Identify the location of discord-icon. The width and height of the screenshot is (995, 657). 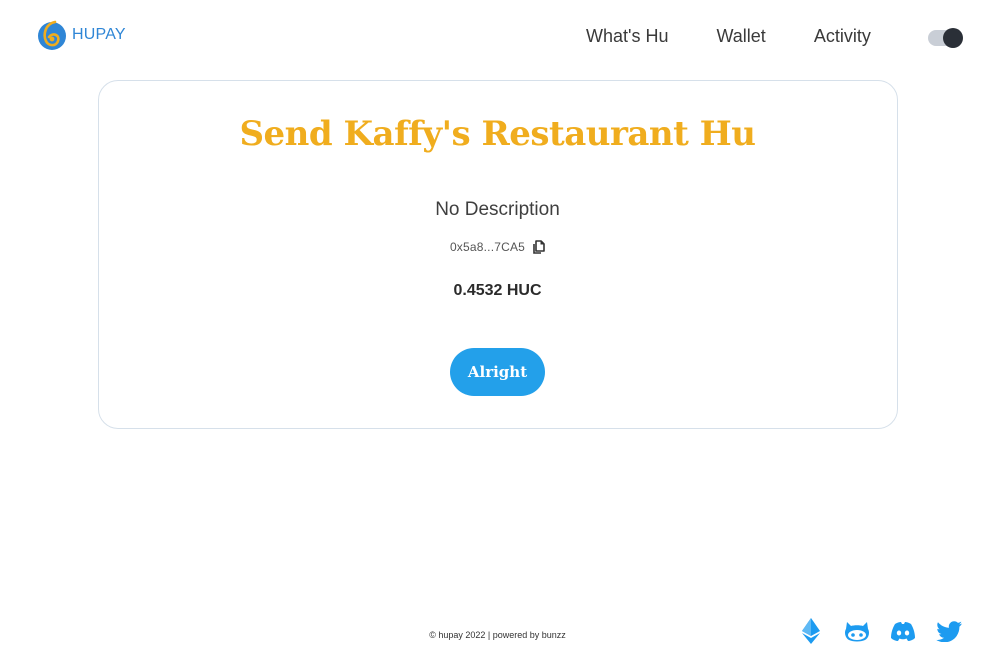
(903, 631).